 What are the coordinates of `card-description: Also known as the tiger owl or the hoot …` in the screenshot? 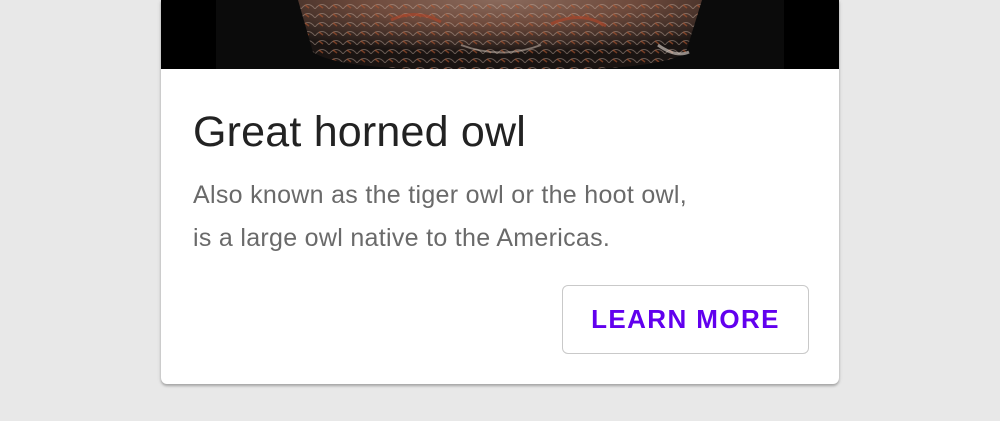 It's located at (493, 217).